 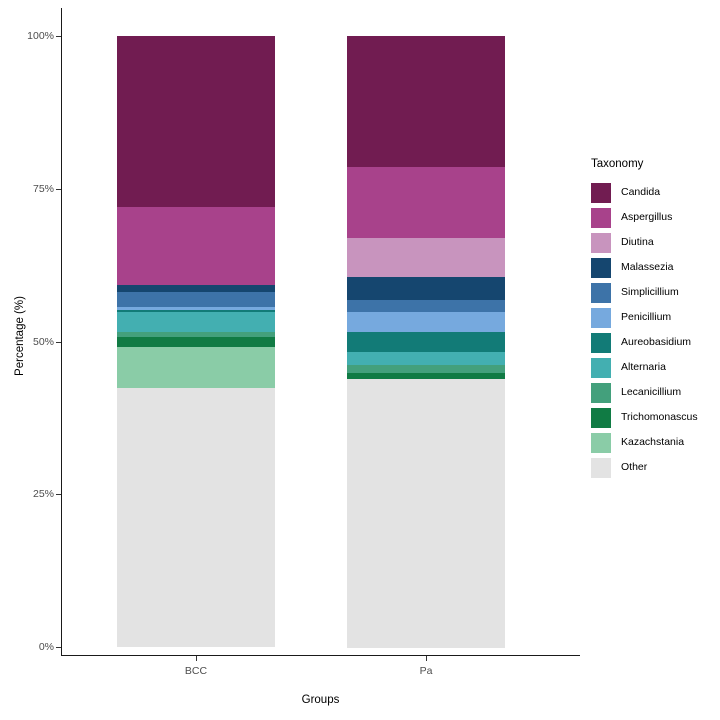 I want to click on y-tick-label: 75%, so click(x=43, y=188).